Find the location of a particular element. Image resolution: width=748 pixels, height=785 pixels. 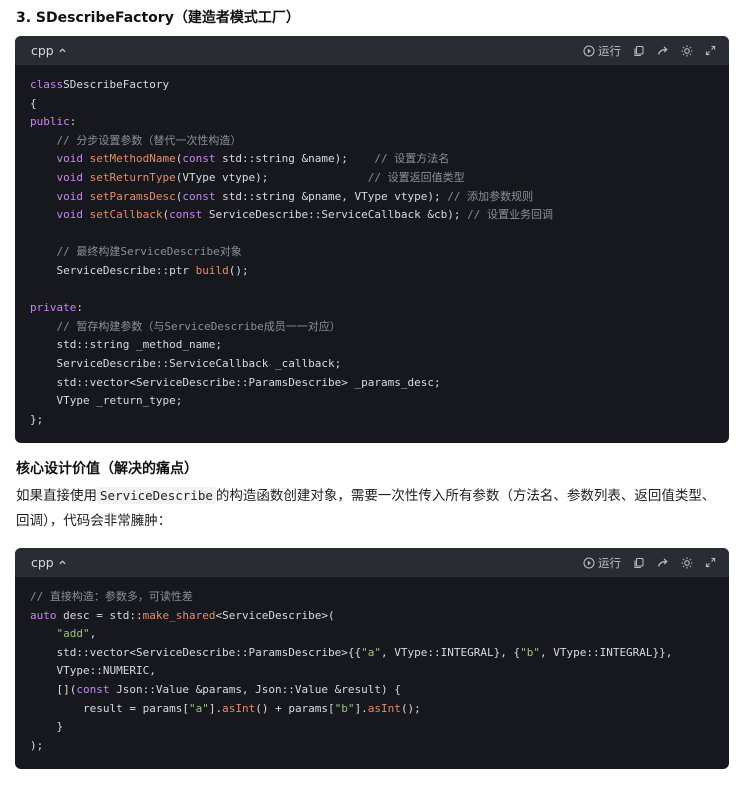

code-line: classSDescribeFactory is located at coordinates (372, 85).